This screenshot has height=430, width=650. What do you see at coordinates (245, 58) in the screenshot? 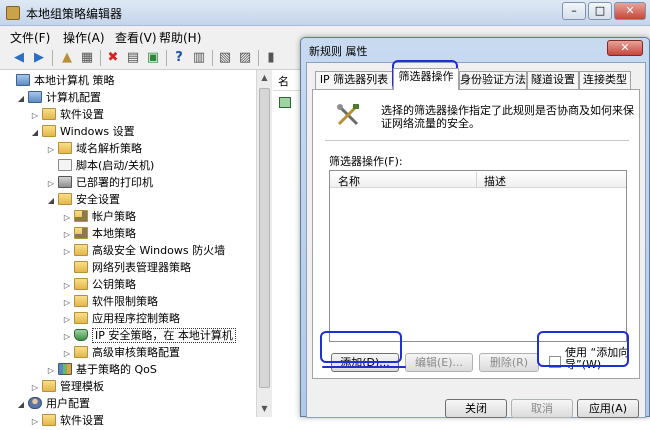
I see `filter-action-icon: ▨` at bounding box center [245, 58].